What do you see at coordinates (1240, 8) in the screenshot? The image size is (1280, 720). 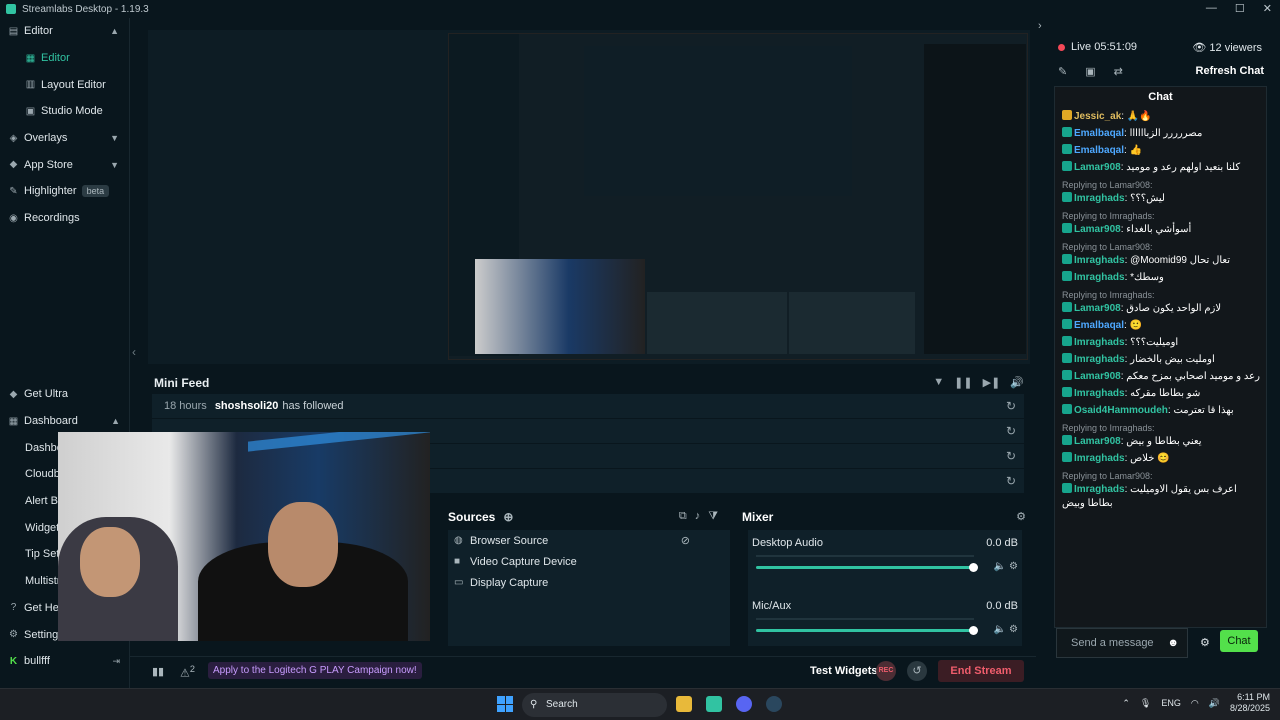 I see `maximize-icon: ☐` at bounding box center [1240, 8].